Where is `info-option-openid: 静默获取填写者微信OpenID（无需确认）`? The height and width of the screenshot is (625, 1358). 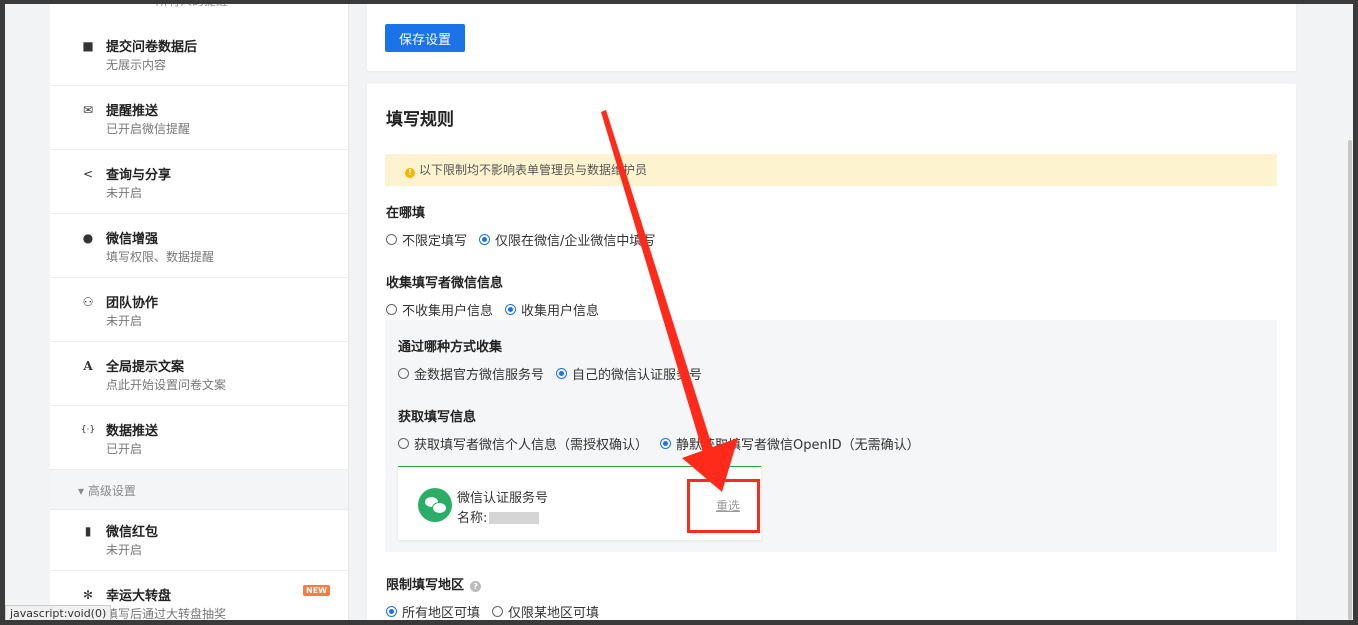
info-option-openid: 静默获取填写者微信OpenID（无需确认） is located at coordinates (790, 443).